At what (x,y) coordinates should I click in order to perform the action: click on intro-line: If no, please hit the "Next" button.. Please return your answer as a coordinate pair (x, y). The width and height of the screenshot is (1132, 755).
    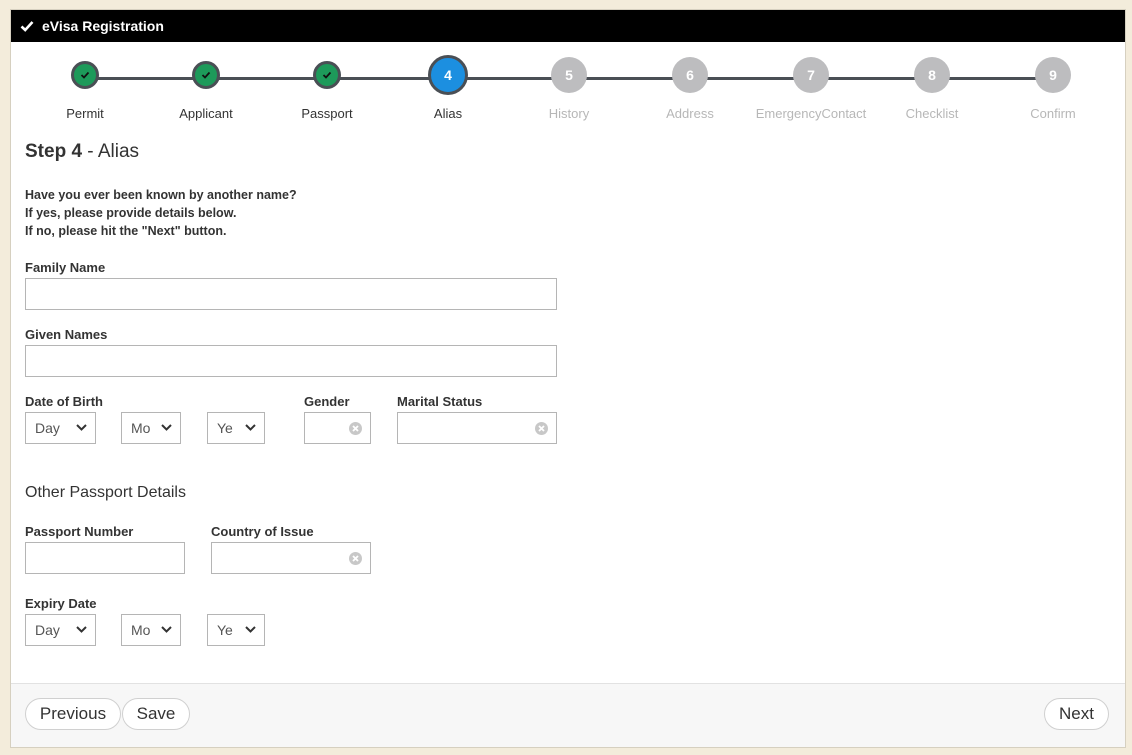
    Looking at the image, I should click on (126, 231).